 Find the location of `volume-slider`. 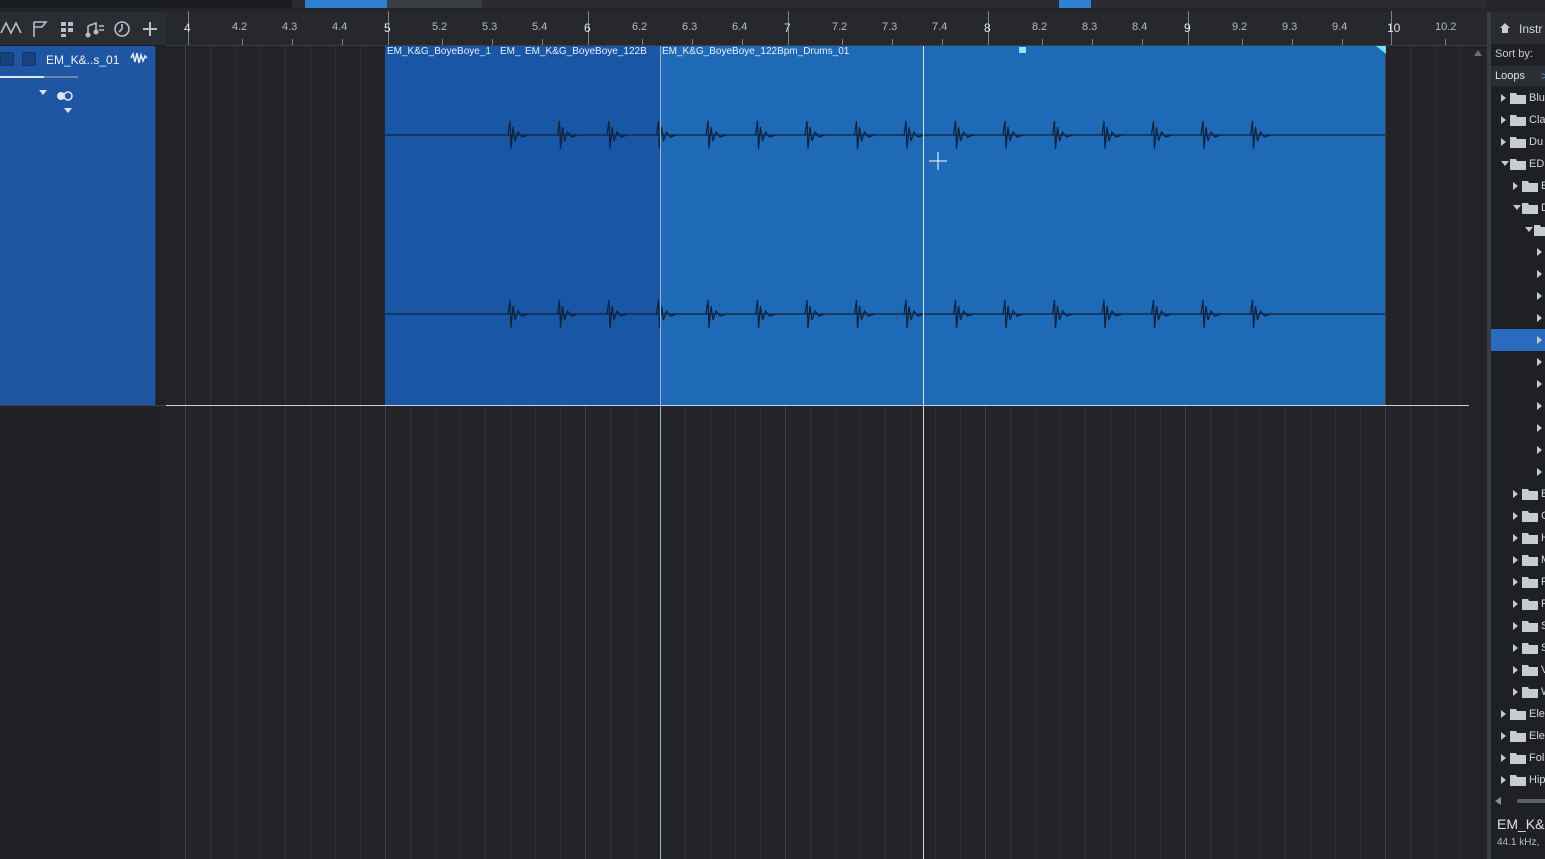

volume-slider is located at coordinates (39, 77).